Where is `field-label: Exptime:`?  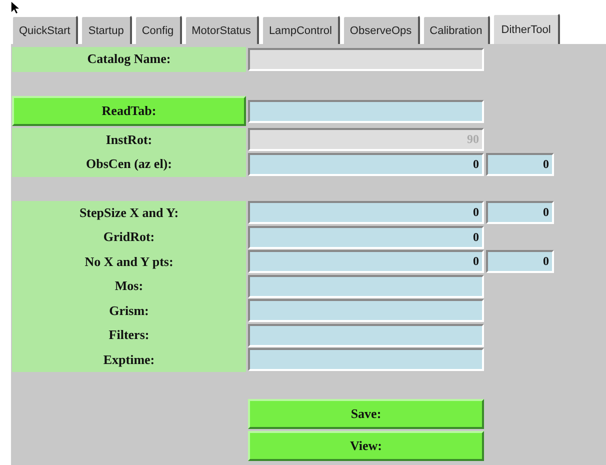
field-label: Exptime: is located at coordinates (129, 360).